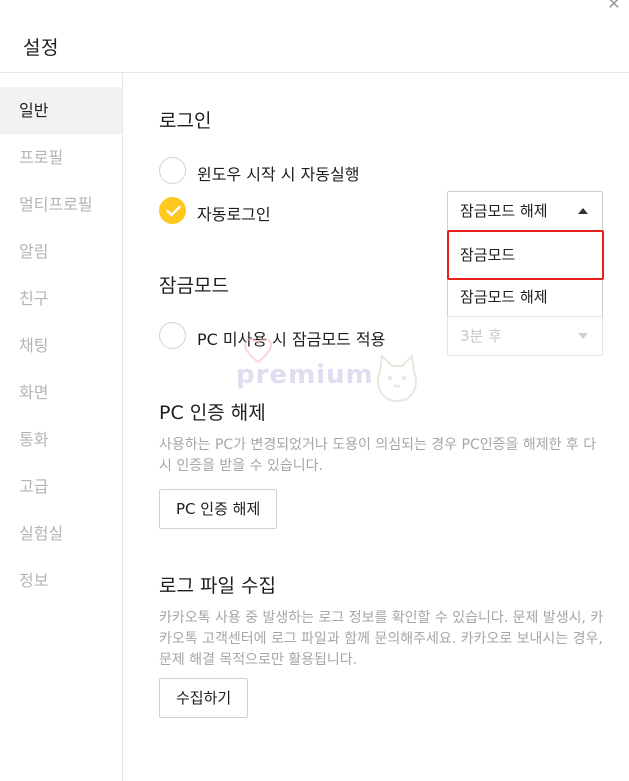  Describe the element at coordinates (481, 336) in the screenshot. I see `idle-time-select-value: 3분 후` at that location.